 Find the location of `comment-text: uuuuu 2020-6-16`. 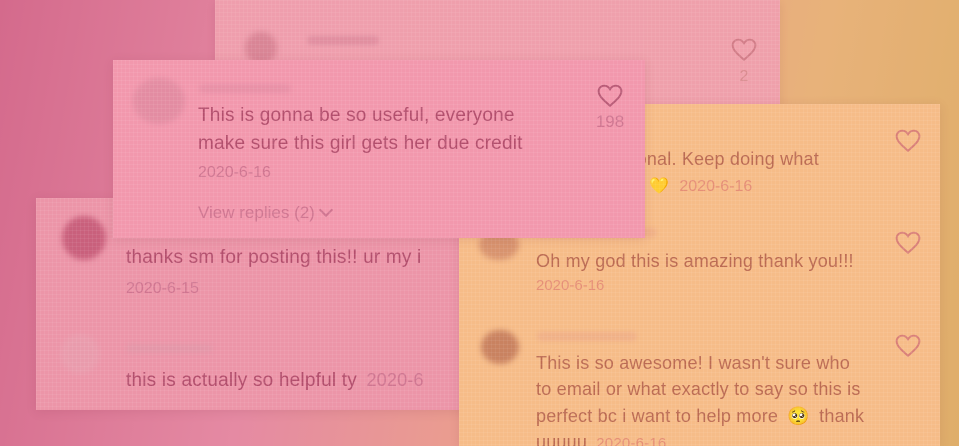

comment-text: uuuuu 2020-6-16 is located at coordinates (601, 437).